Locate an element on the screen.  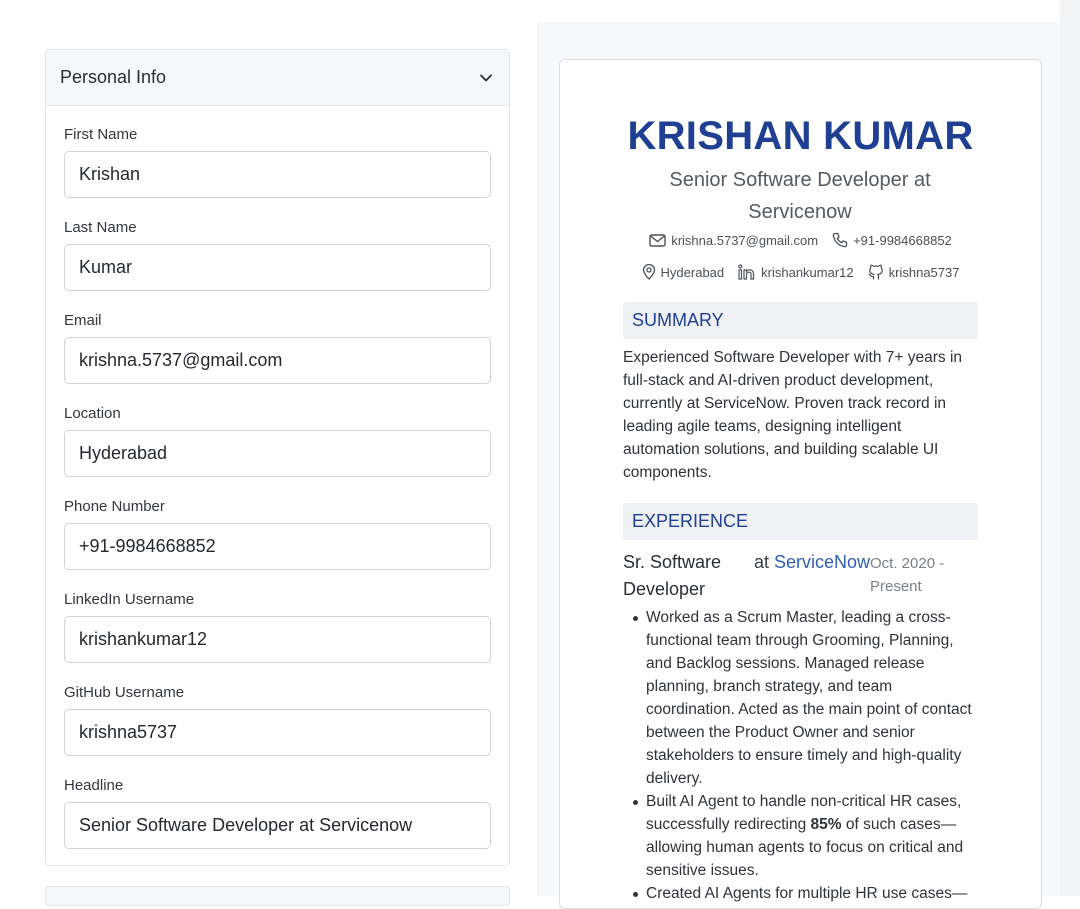
contact-location: Hyderabad is located at coordinates (683, 272).